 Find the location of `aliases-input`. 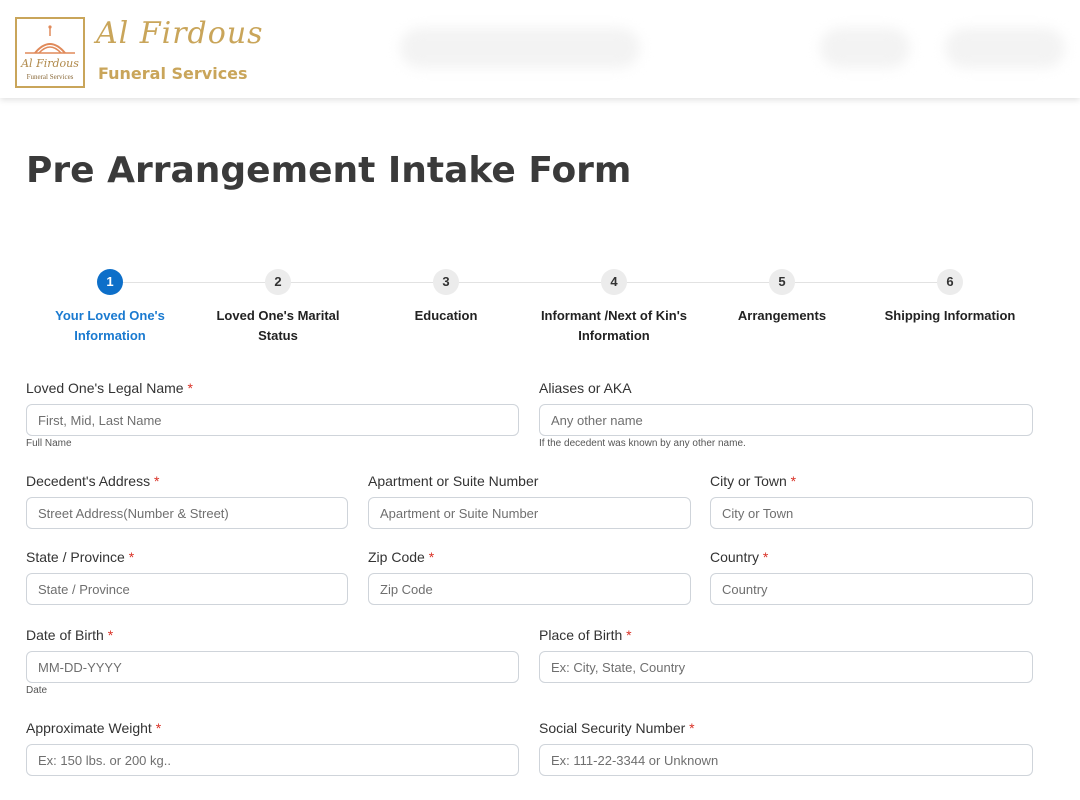

aliases-input is located at coordinates (786, 420).